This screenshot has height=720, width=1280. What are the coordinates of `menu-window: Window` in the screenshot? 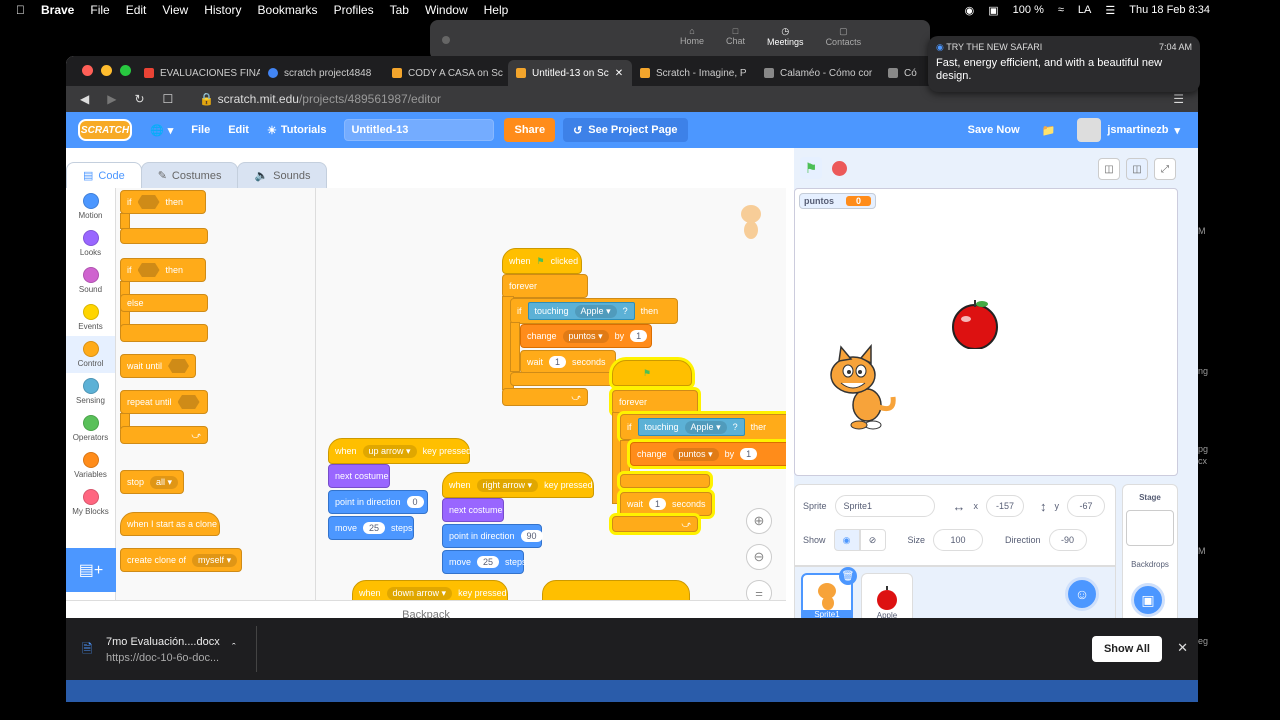 It's located at (446, 10).